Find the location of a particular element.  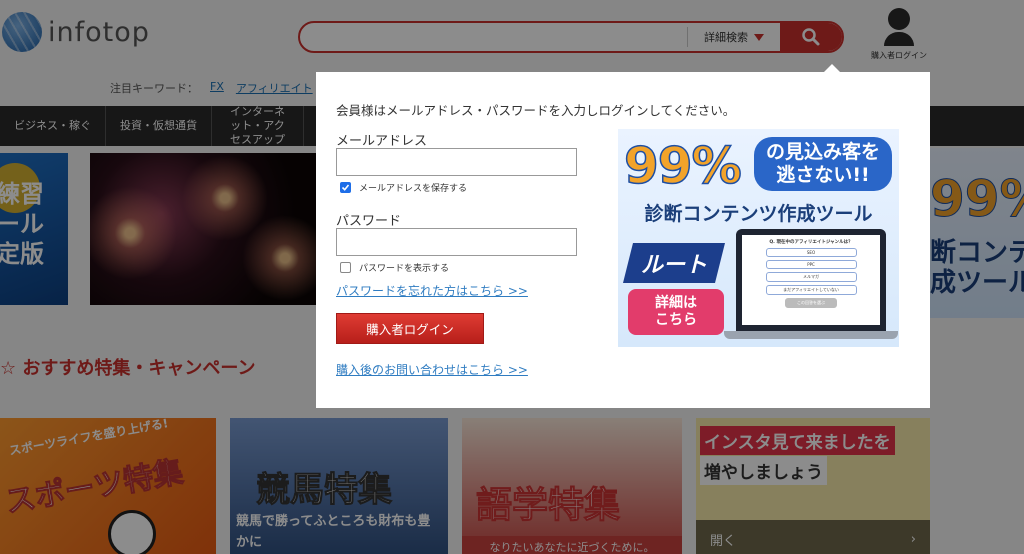

save-email-label: メールアドレスを保存する is located at coordinates (413, 189).